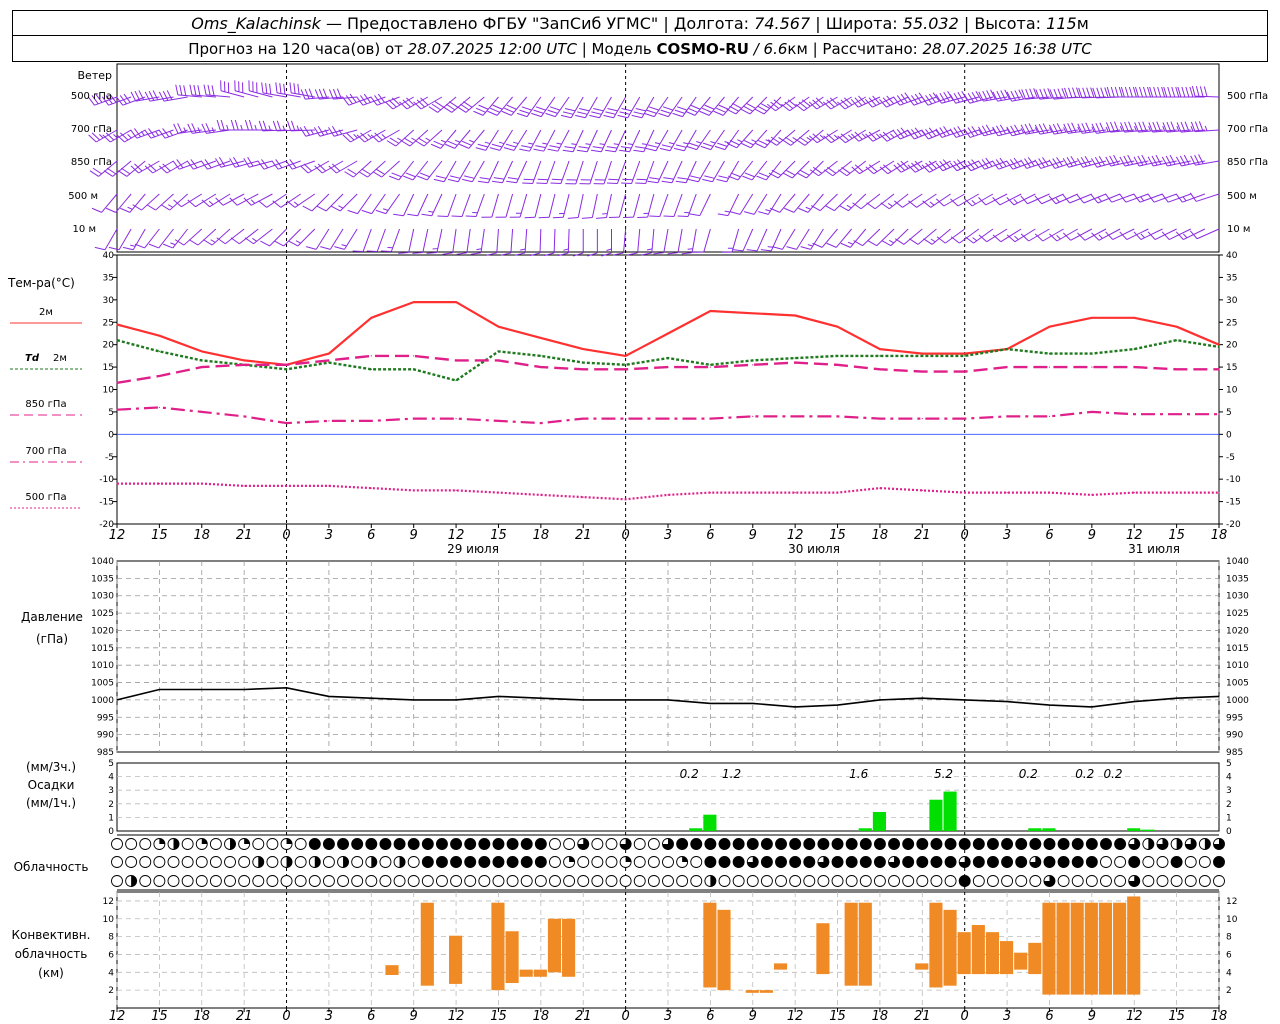  I want to click on pressure-y-label: 1015, so click(1237, 649).